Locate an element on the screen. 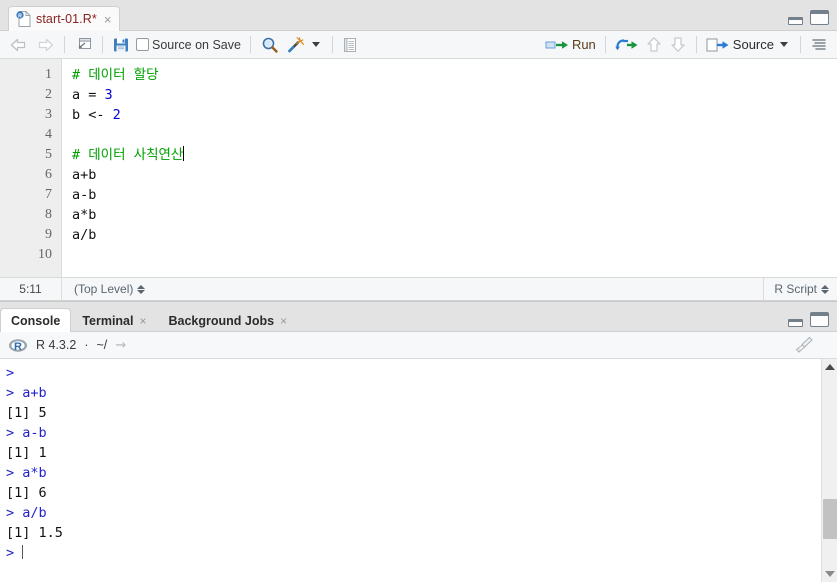  source-on-save-toggle: Source on Save is located at coordinates (188, 44).